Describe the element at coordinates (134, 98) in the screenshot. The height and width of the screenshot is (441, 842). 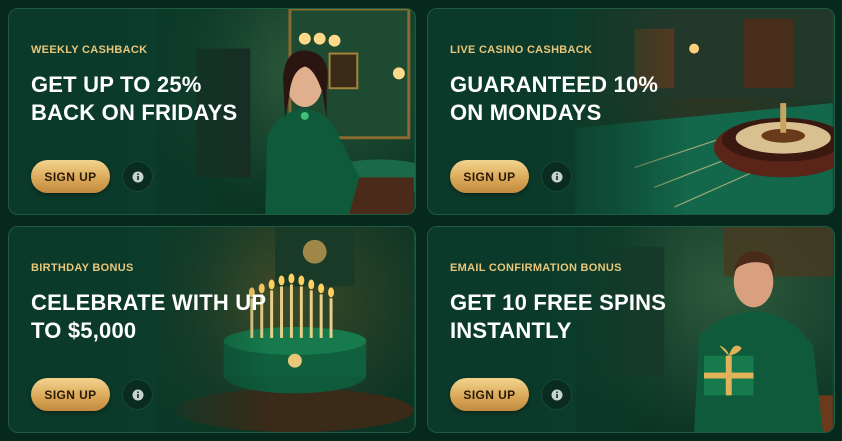
I see `promo-headline: GET UP TO 25% BACK ON FRIDAYS` at that location.